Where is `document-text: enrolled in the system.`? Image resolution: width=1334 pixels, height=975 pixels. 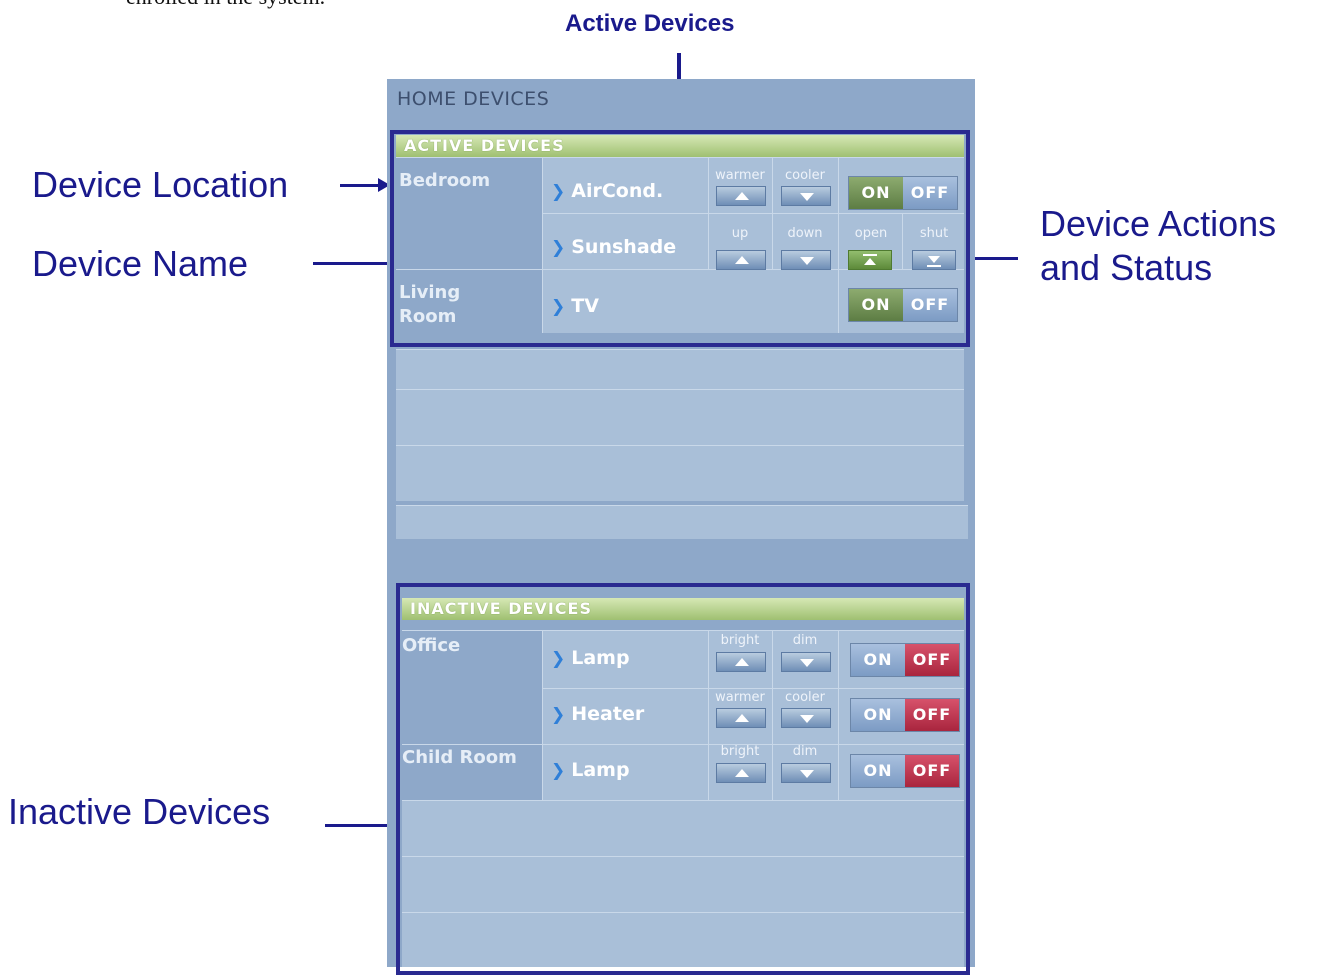 document-text: enrolled in the system. is located at coordinates (225, 5).